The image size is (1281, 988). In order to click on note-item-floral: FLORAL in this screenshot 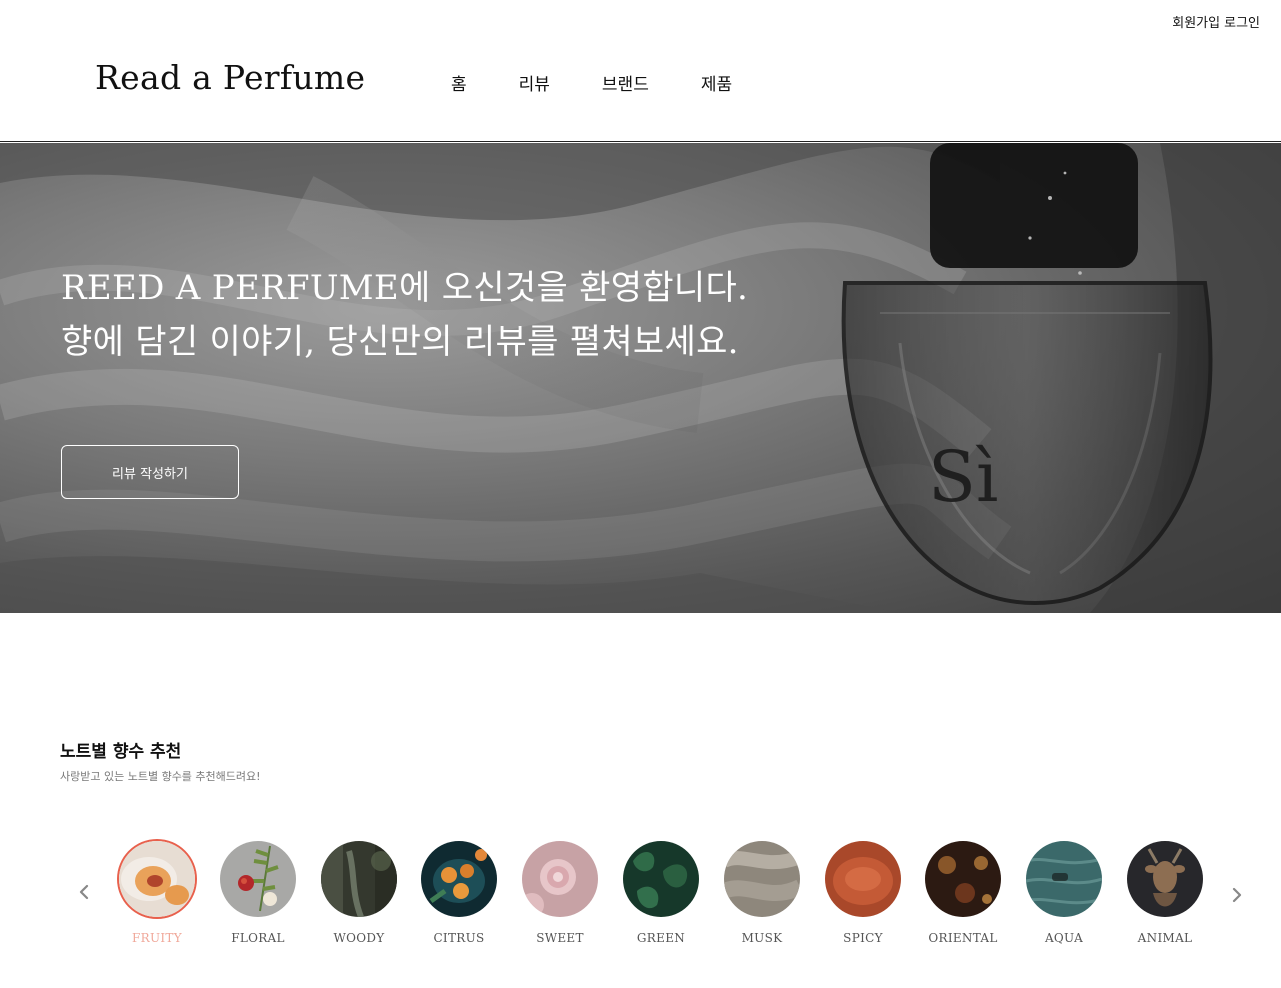, I will do `click(258, 893)`.